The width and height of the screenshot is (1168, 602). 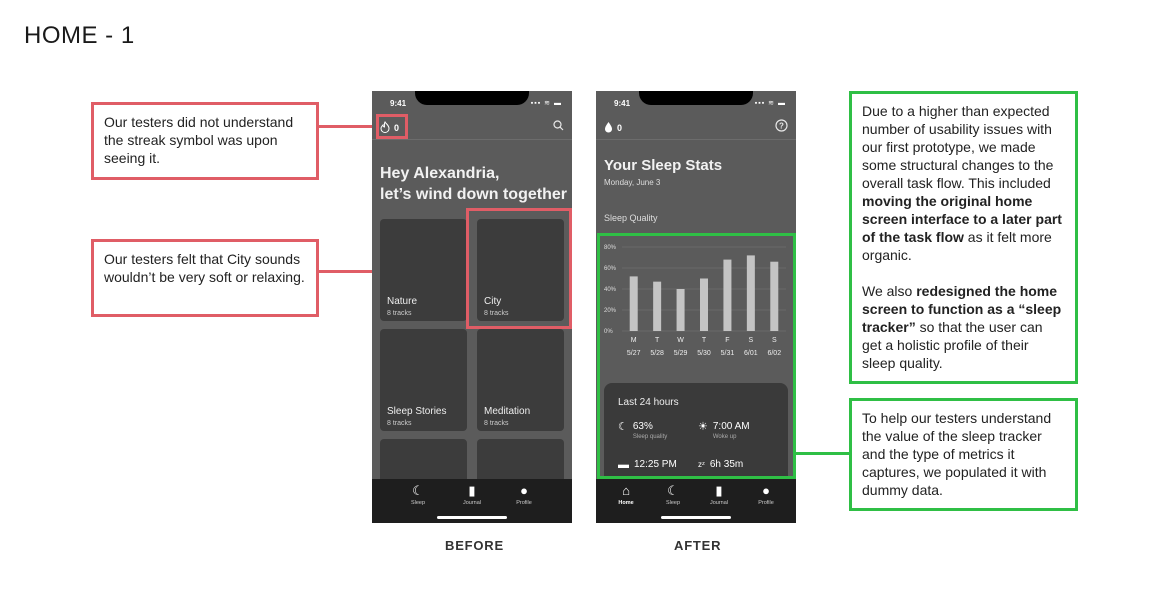 I want to click on help-icon: ?, so click(x=781, y=127).